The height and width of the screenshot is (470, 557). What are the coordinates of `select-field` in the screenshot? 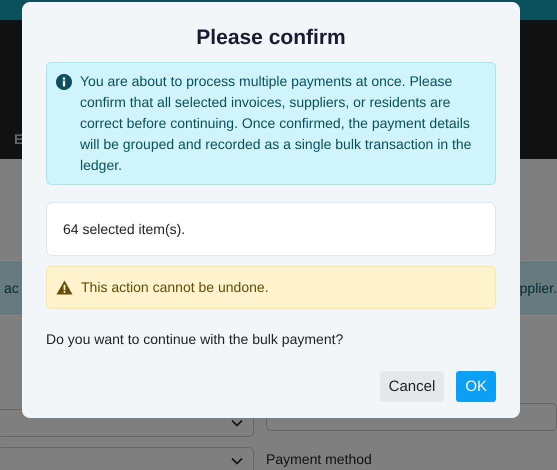 It's located at (127, 458).